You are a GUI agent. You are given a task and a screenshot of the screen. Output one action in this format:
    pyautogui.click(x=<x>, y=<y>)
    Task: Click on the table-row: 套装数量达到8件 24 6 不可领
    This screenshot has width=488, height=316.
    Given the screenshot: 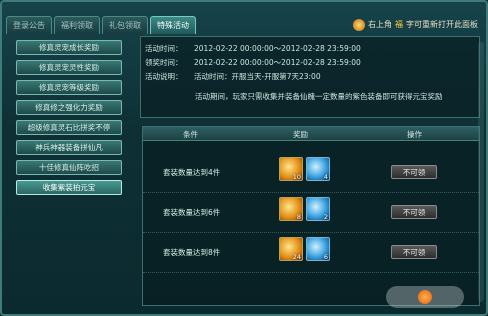 What is the action you would take?
    pyautogui.click(x=311, y=253)
    